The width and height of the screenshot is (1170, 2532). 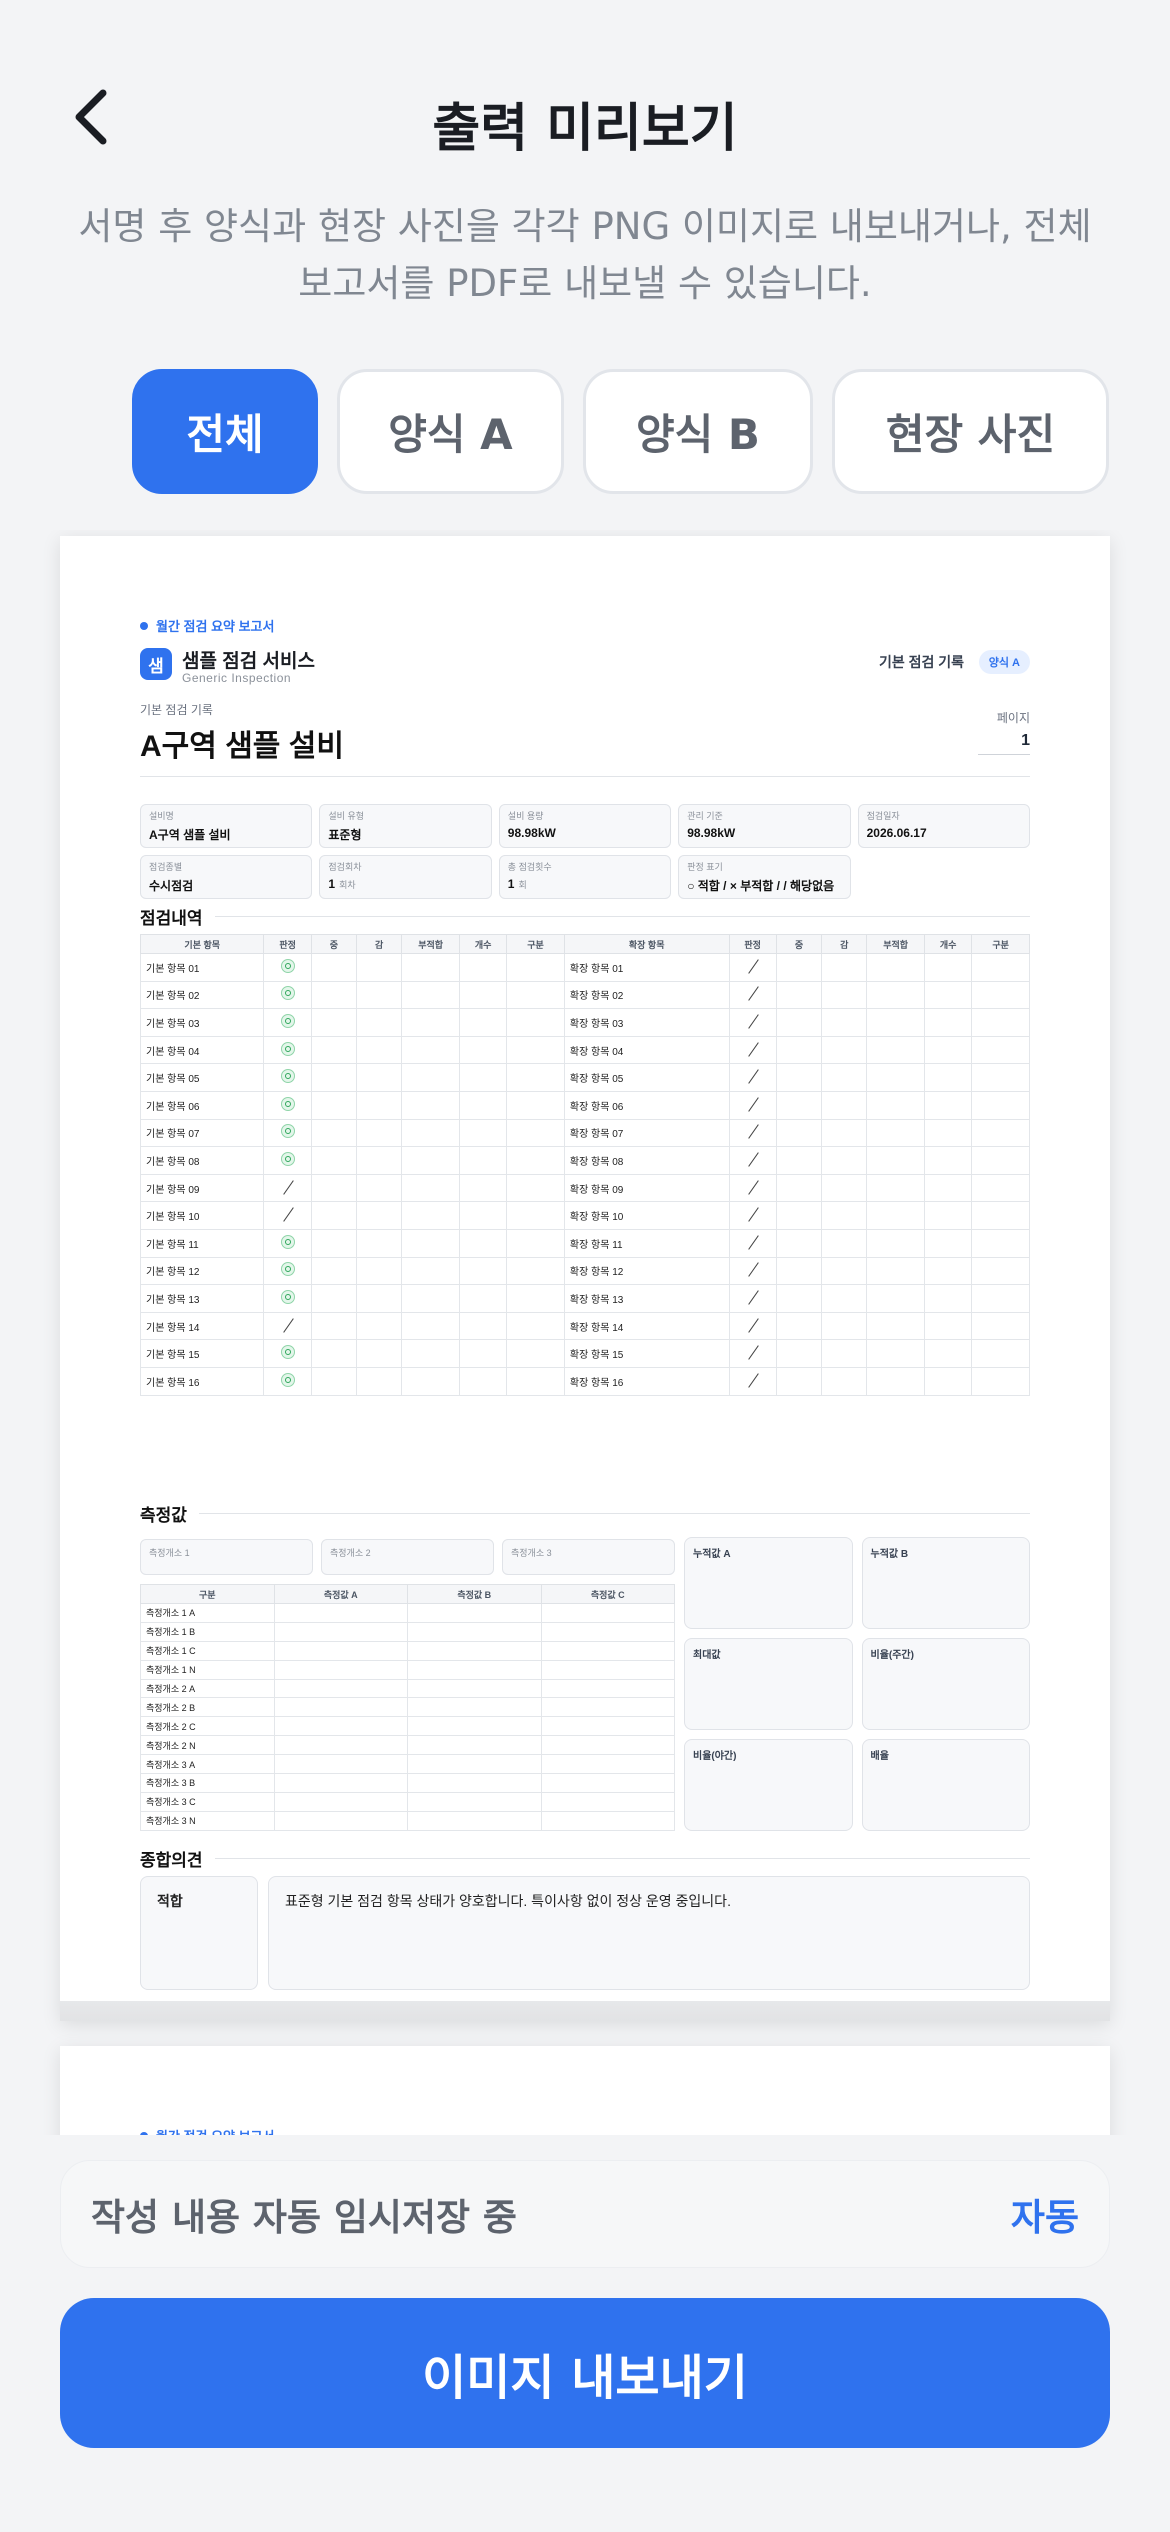 I want to click on measure-location-field: 측정개소 2, so click(x=407, y=1557).